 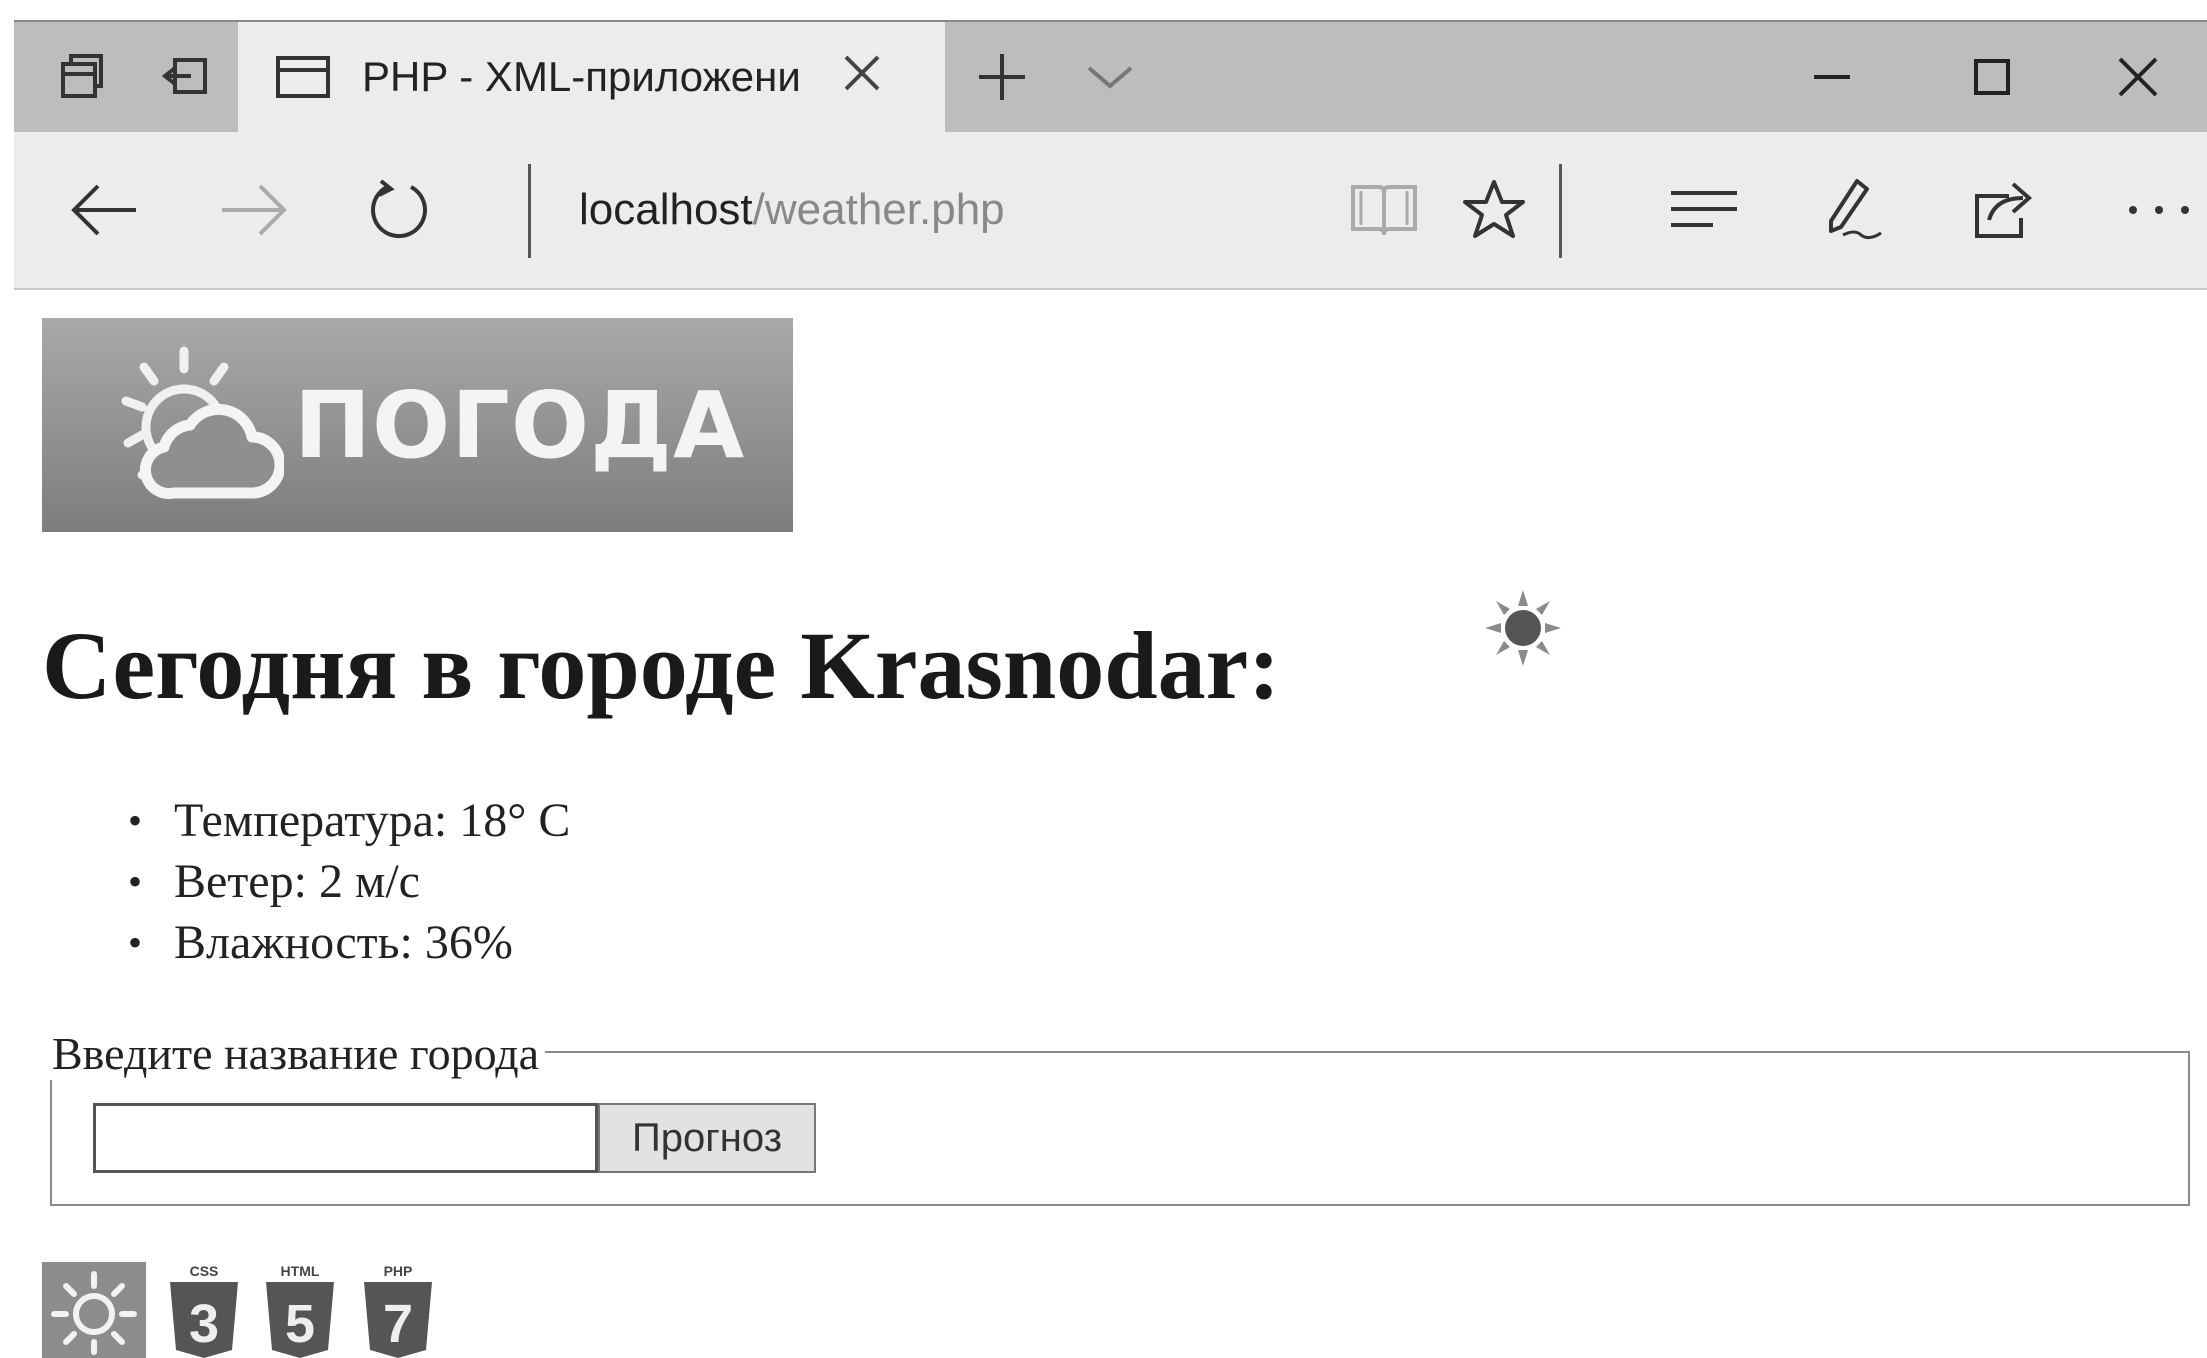 What do you see at coordinates (661, 665) in the screenshot?
I see `page-title: Сегодня в городе Krasnodar:` at bounding box center [661, 665].